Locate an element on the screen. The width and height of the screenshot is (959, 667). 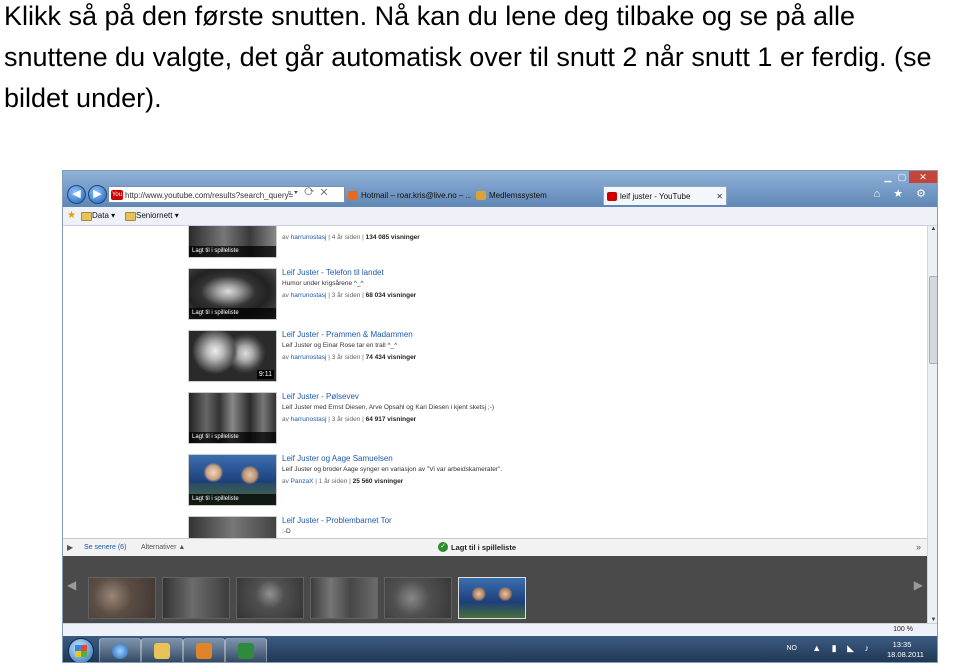
vertical-scrollbar: ▲ ▼ is located at coordinates (932, 424).